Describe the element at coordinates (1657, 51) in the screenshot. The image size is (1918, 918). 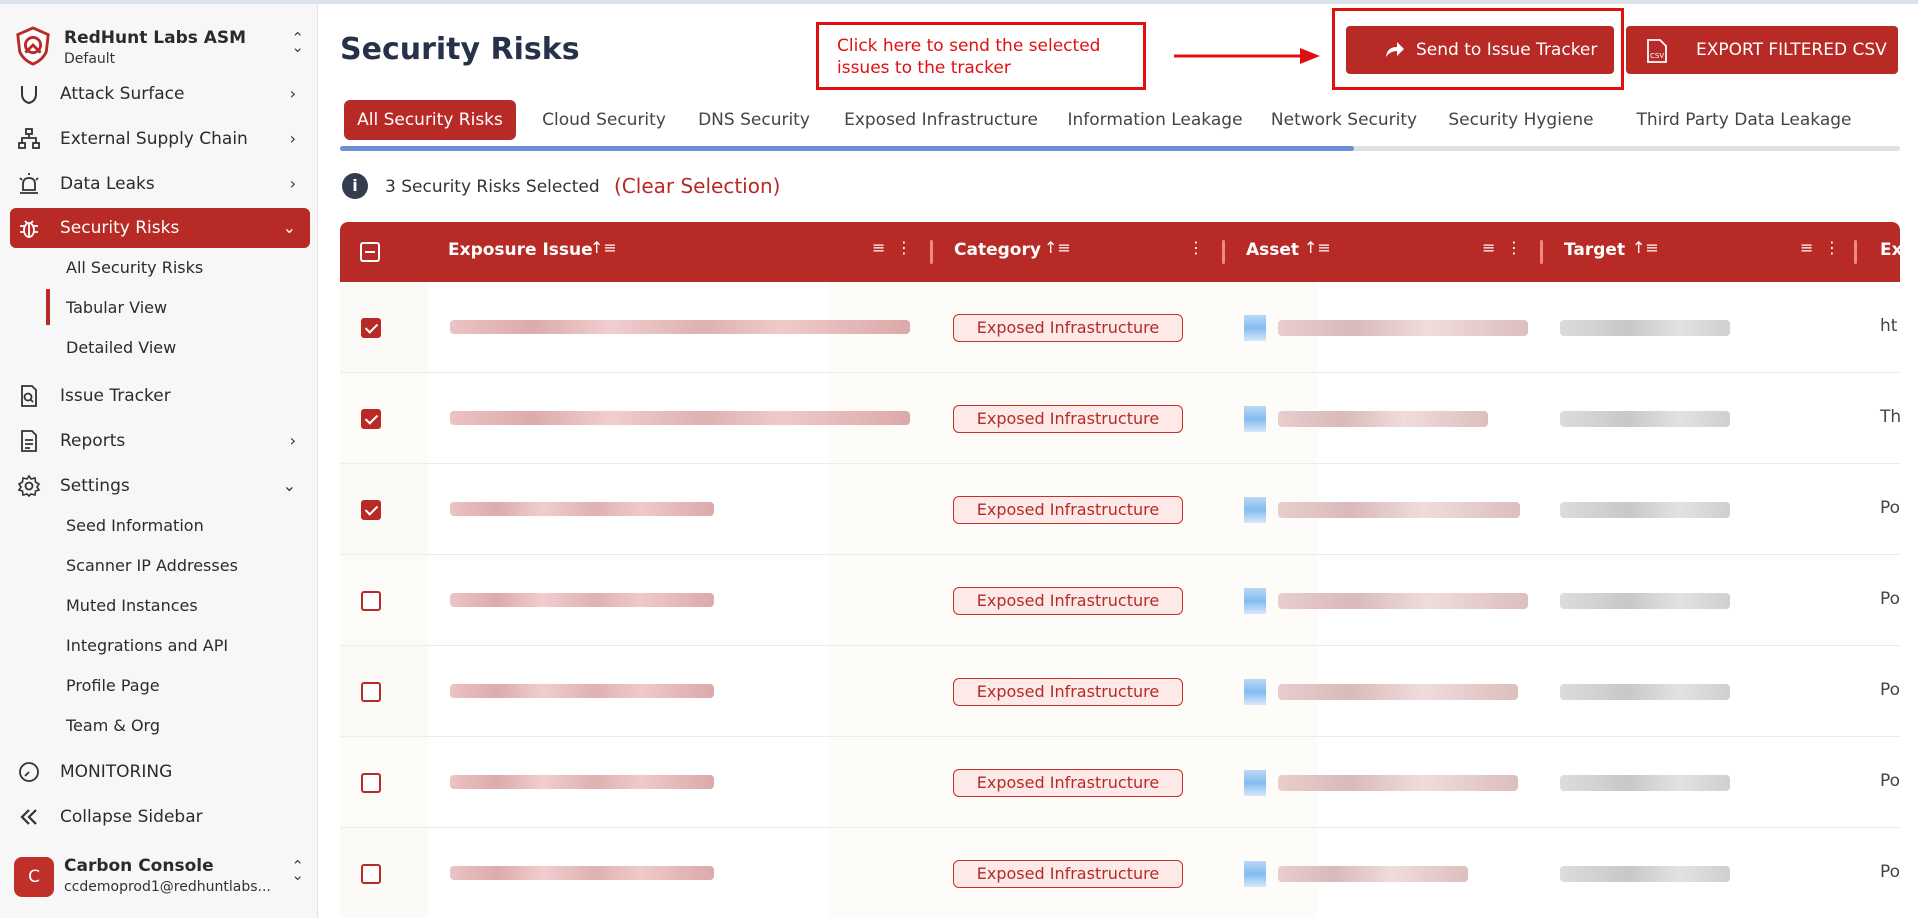
I see `csv-file-icon: CSV` at that location.